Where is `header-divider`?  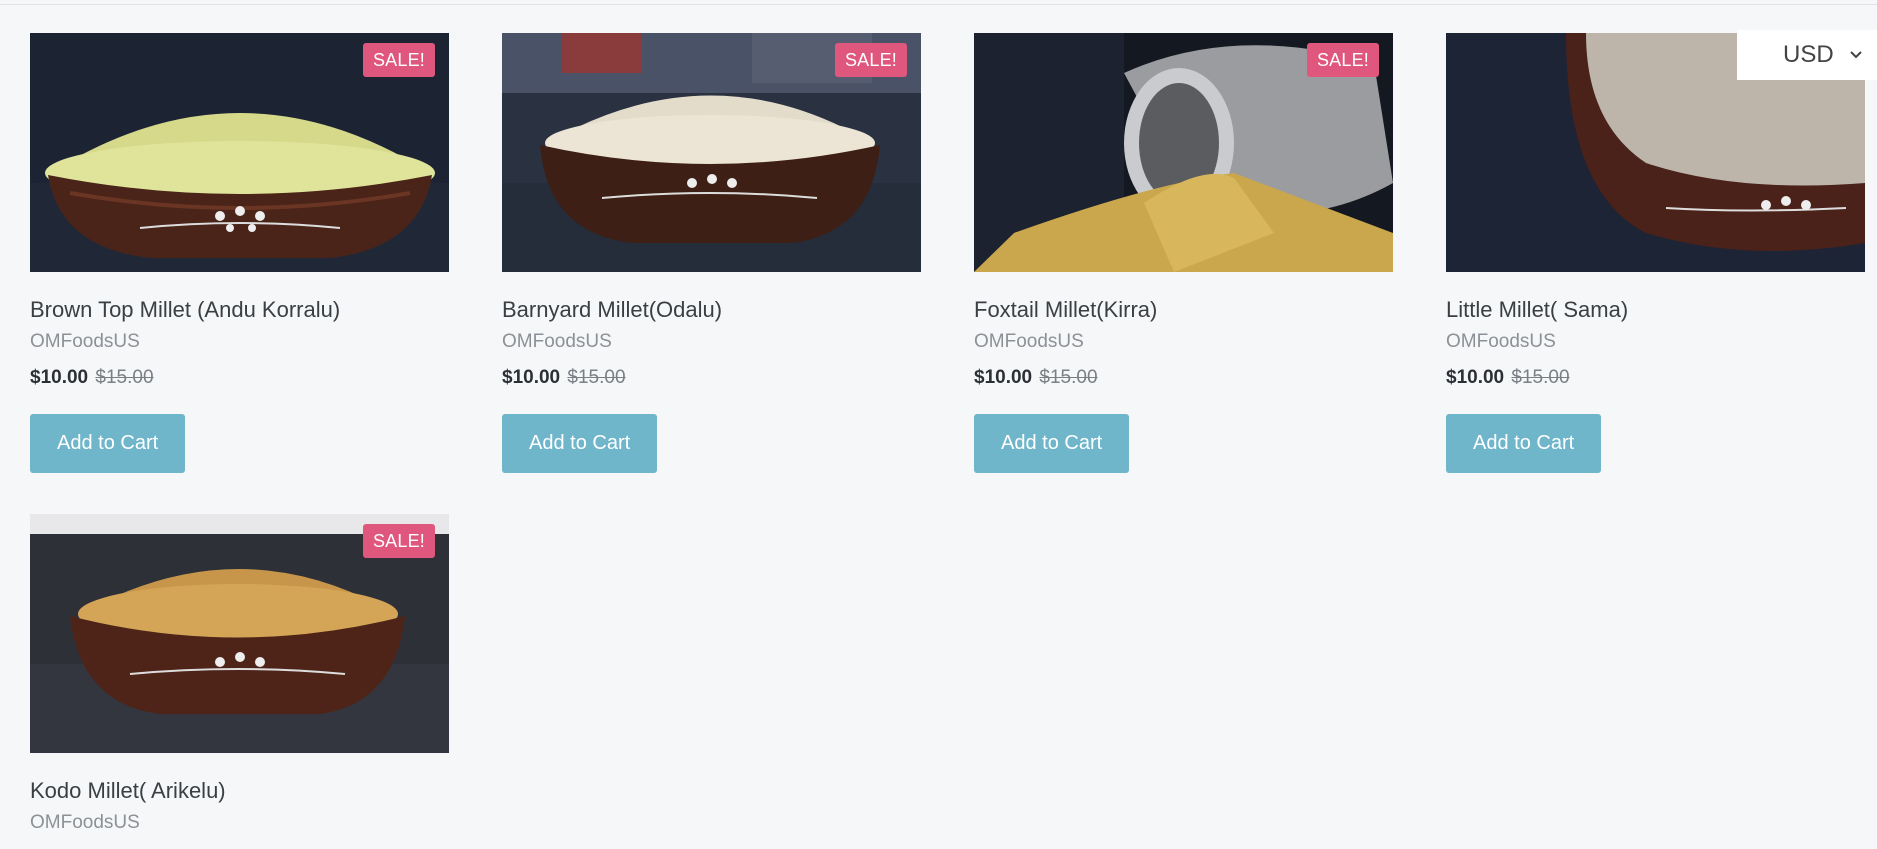
header-divider is located at coordinates (938, 2).